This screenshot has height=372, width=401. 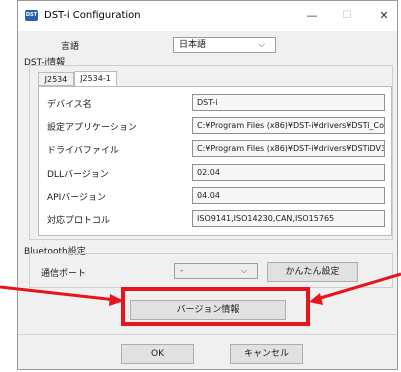 What do you see at coordinates (58, 293) in the screenshot?
I see `annotation-arrow-left-line` at bounding box center [58, 293].